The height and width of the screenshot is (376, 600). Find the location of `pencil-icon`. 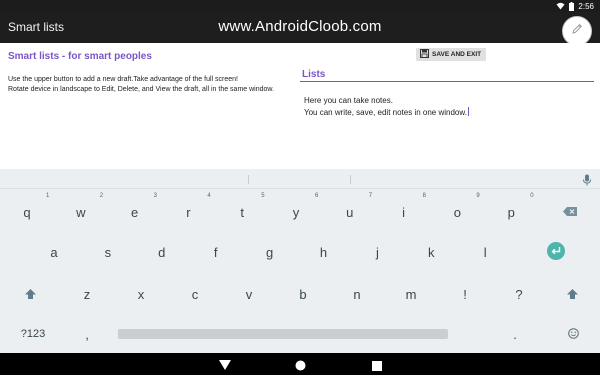

pencil-icon is located at coordinates (577, 31).